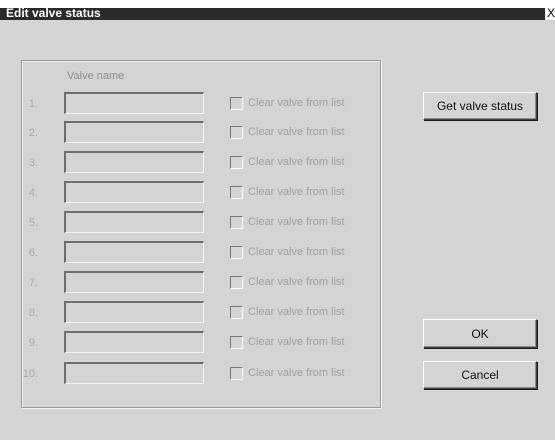 The image size is (555, 440). What do you see at coordinates (550, 13) in the screenshot?
I see `close-icon: X` at bounding box center [550, 13].